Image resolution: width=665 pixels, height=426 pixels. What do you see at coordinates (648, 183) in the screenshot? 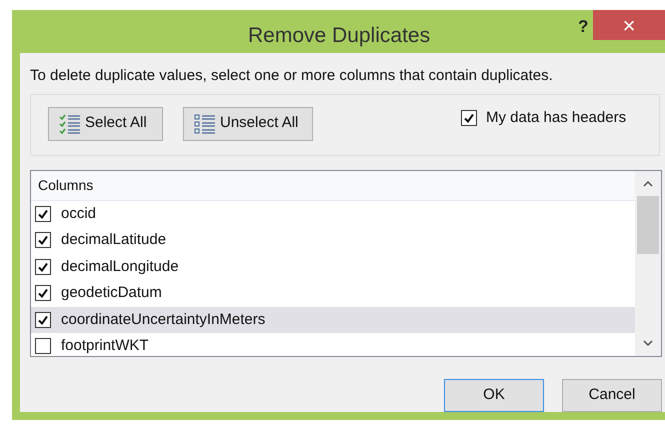
I see `scroll-up-icon` at bounding box center [648, 183].